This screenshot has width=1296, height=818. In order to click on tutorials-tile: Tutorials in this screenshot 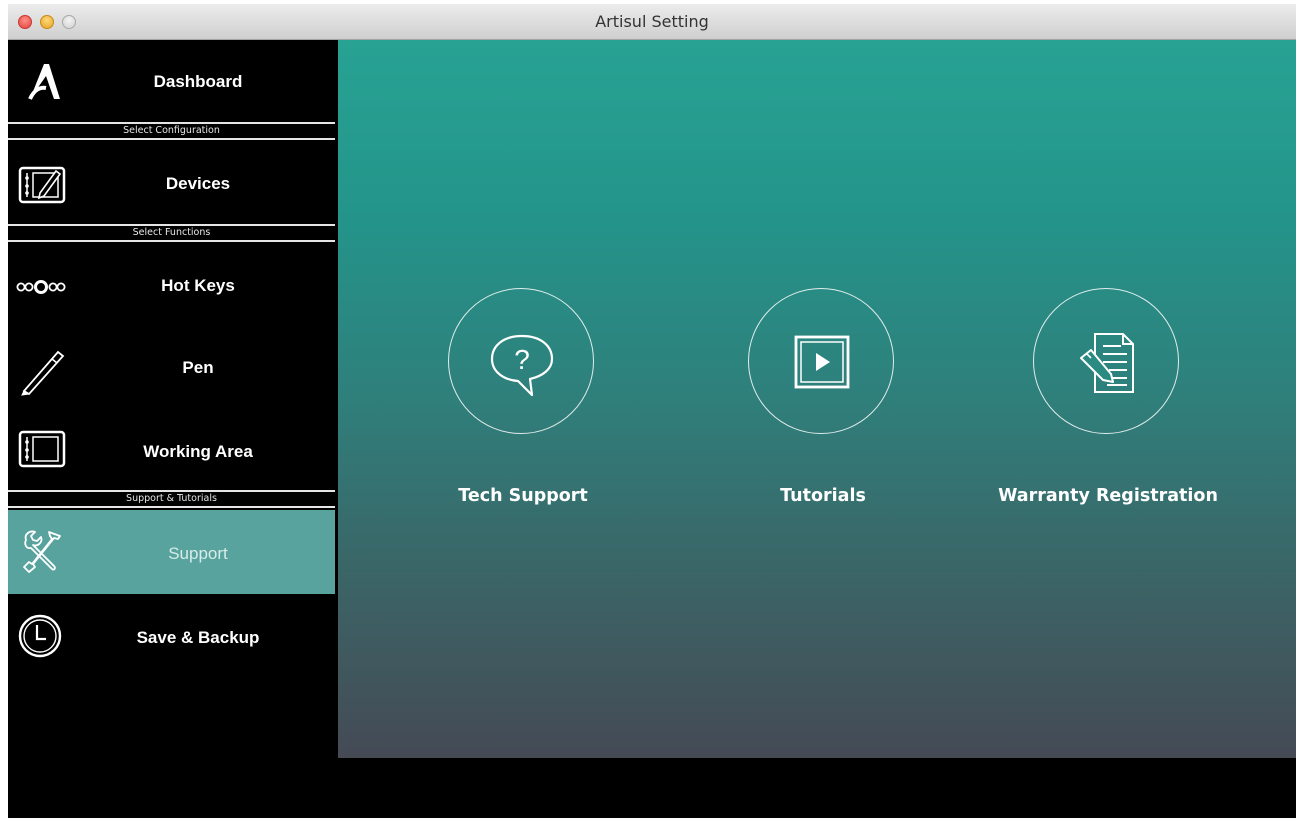, I will do `click(823, 418)`.